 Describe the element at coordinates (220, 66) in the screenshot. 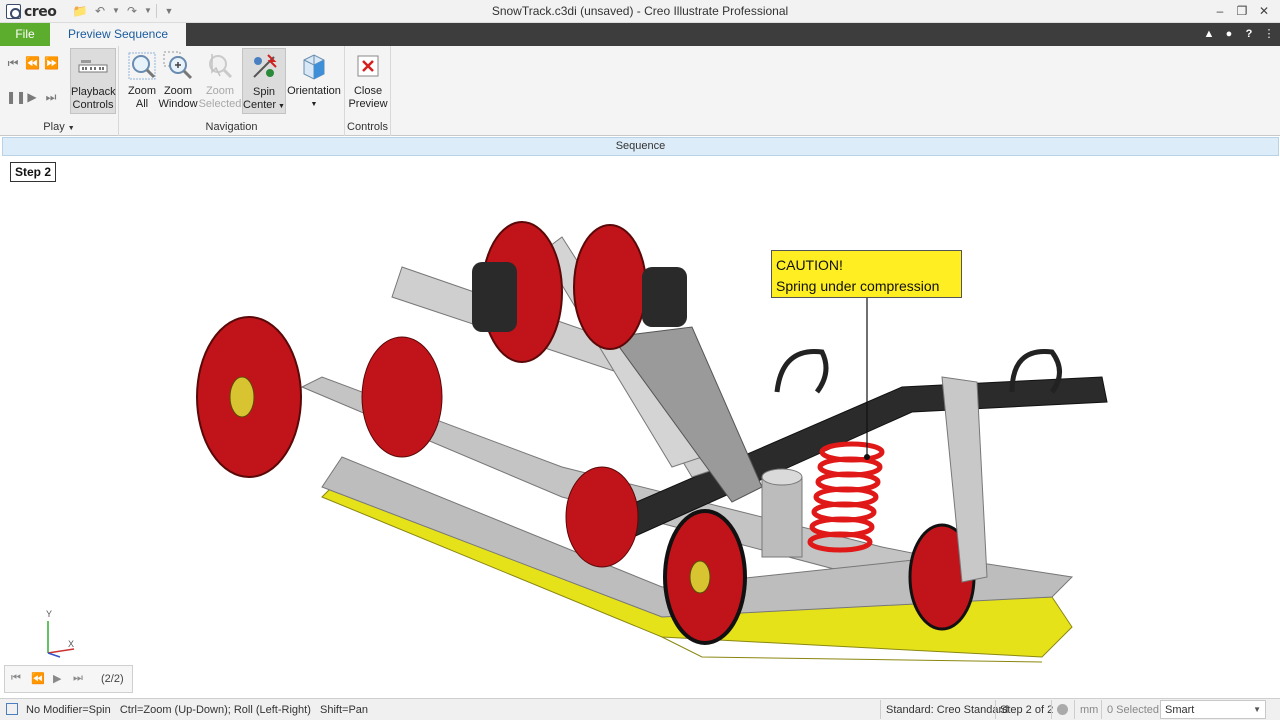

I see `zoom-selected-icon` at that location.